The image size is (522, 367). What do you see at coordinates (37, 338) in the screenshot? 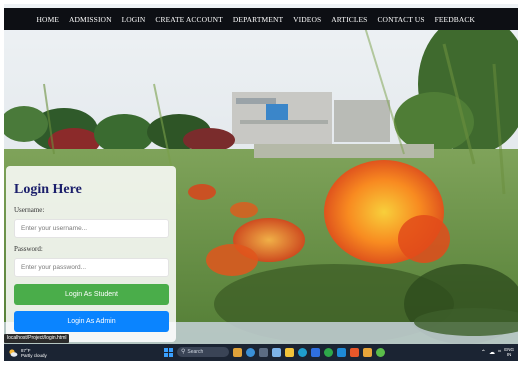
I see `status-url-tooltip: localhost/Project/login.html` at bounding box center [37, 338].